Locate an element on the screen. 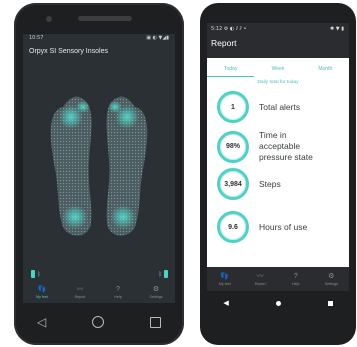 The image size is (357, 347). metric-value: 3,984 is located at coordinates (233, 184).